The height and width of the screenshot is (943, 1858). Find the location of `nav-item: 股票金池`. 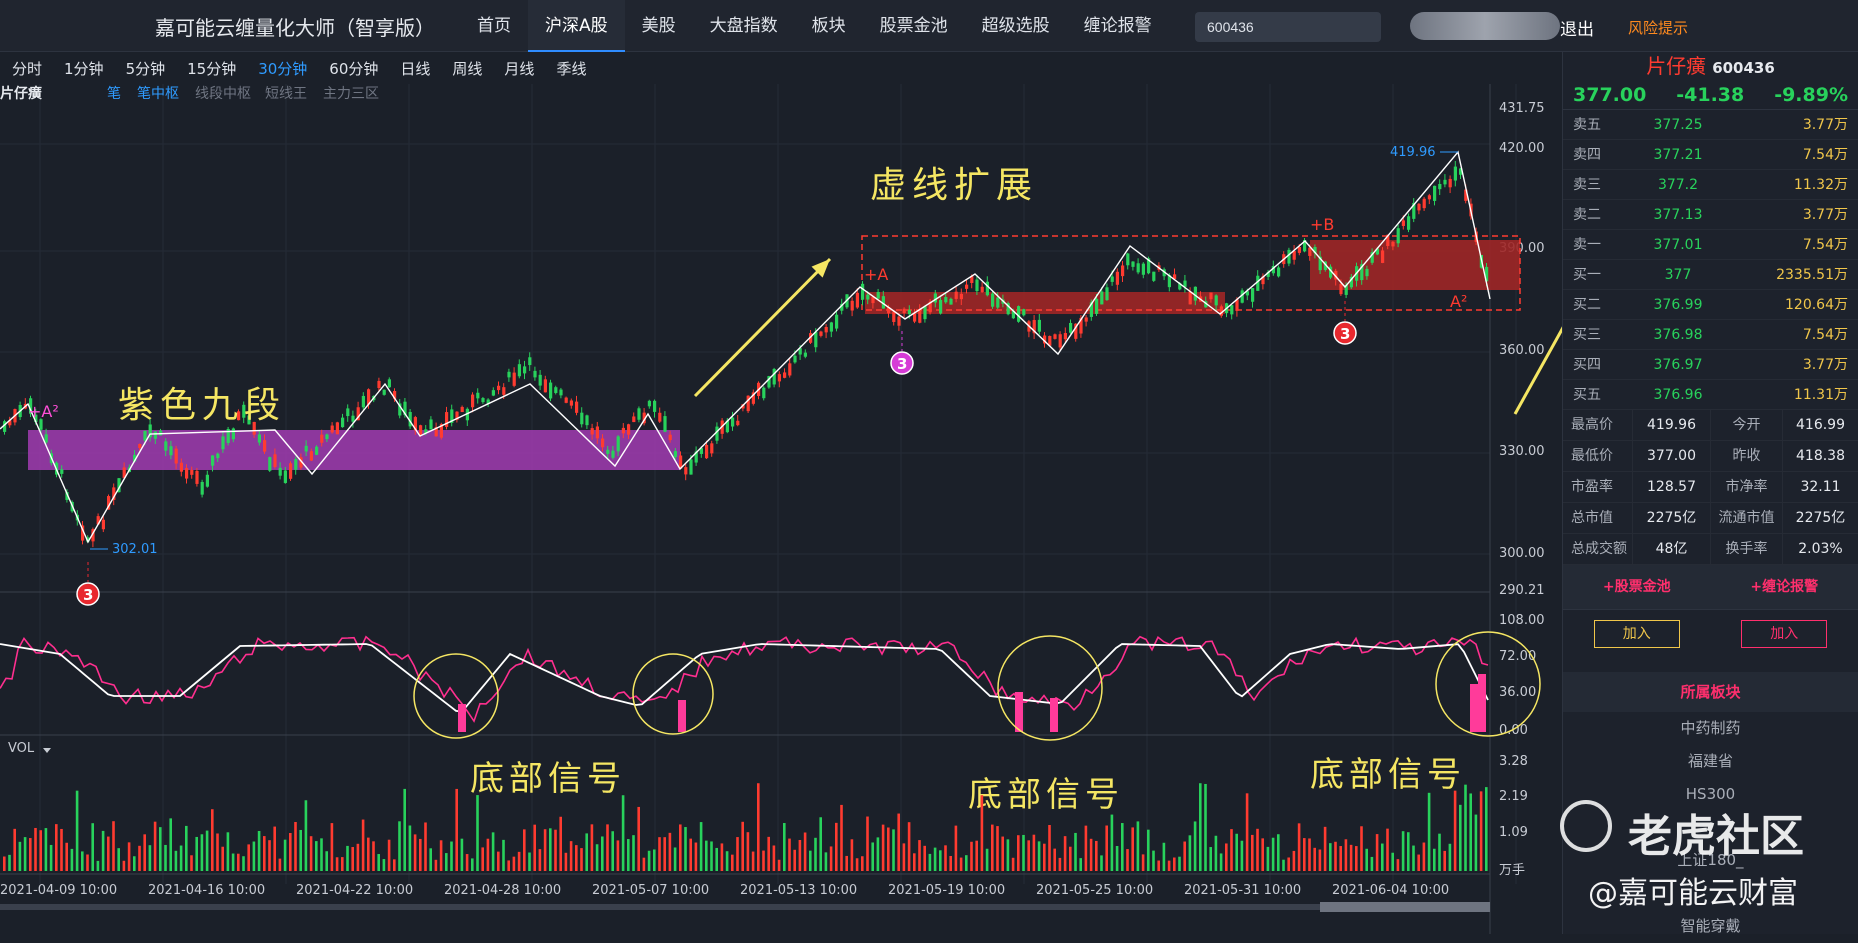

nav-item: 股票金池 is located at coordinates (914, 26).